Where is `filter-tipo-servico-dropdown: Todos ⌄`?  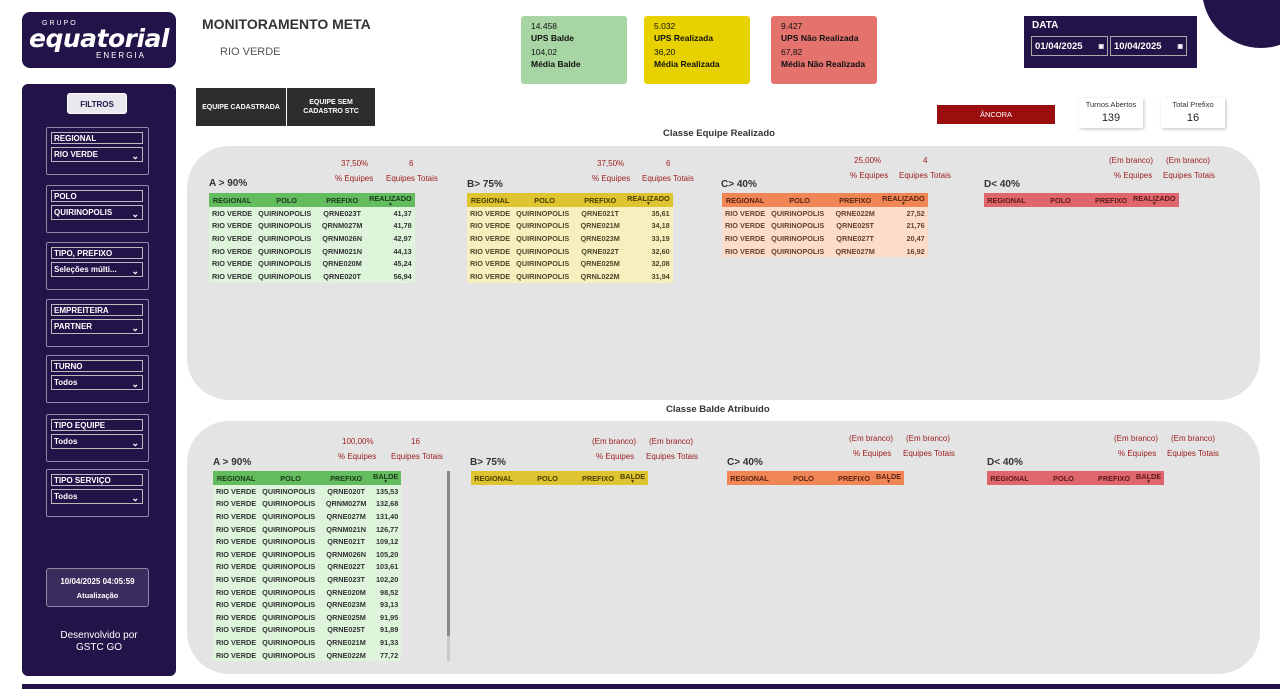
filter-tipo-servico-dropdown: Todos ⌄ is located at coordinates (97, 496).